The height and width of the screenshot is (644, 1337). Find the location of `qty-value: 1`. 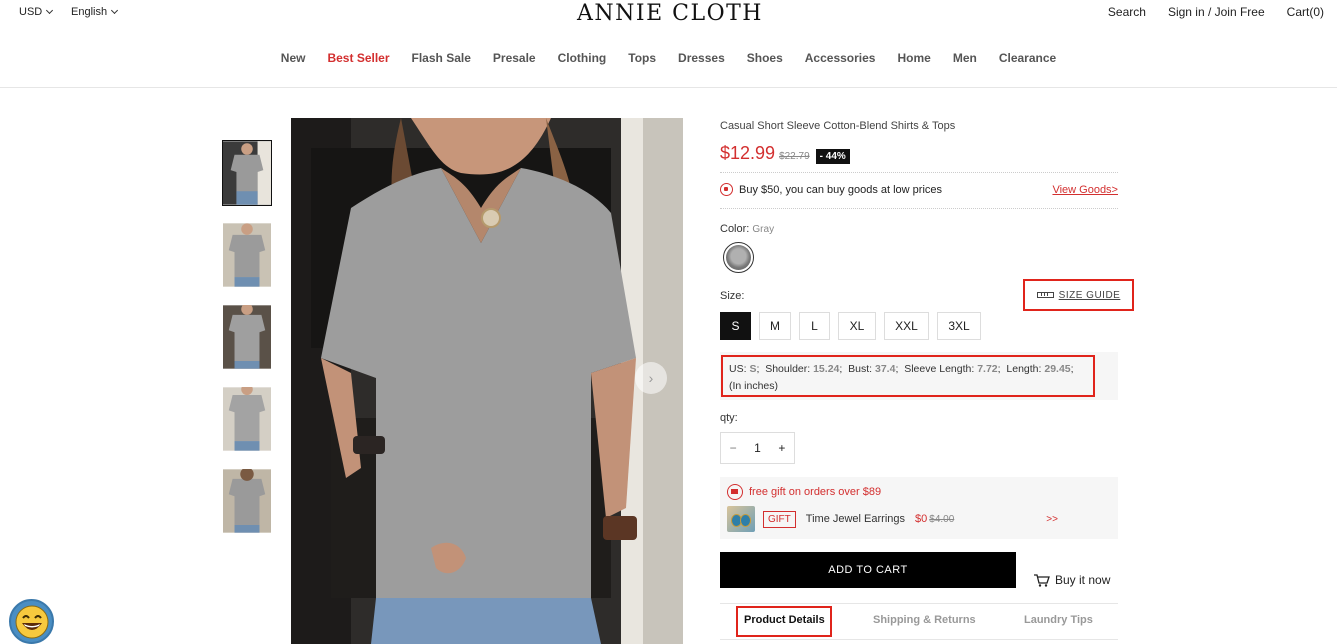

qty-value: 1 is located at coordinates (757, 448).